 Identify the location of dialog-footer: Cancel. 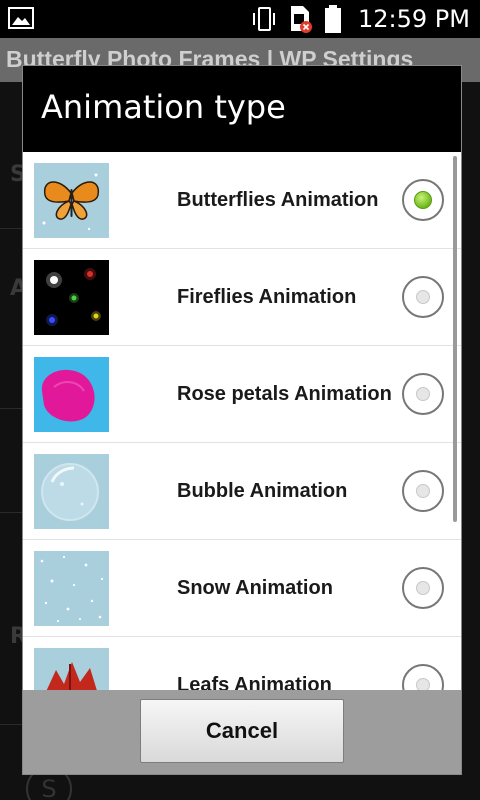
(242, 732).